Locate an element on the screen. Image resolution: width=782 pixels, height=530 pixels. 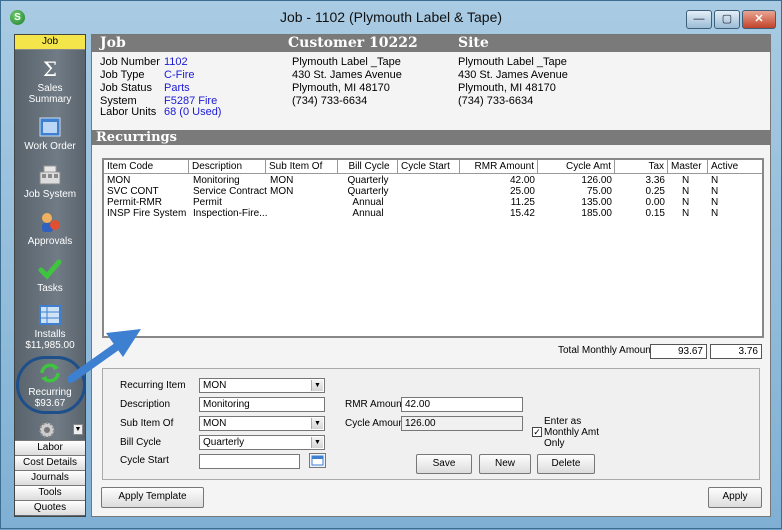
annotation-arrow-icon is located at coordinates (104, 356).